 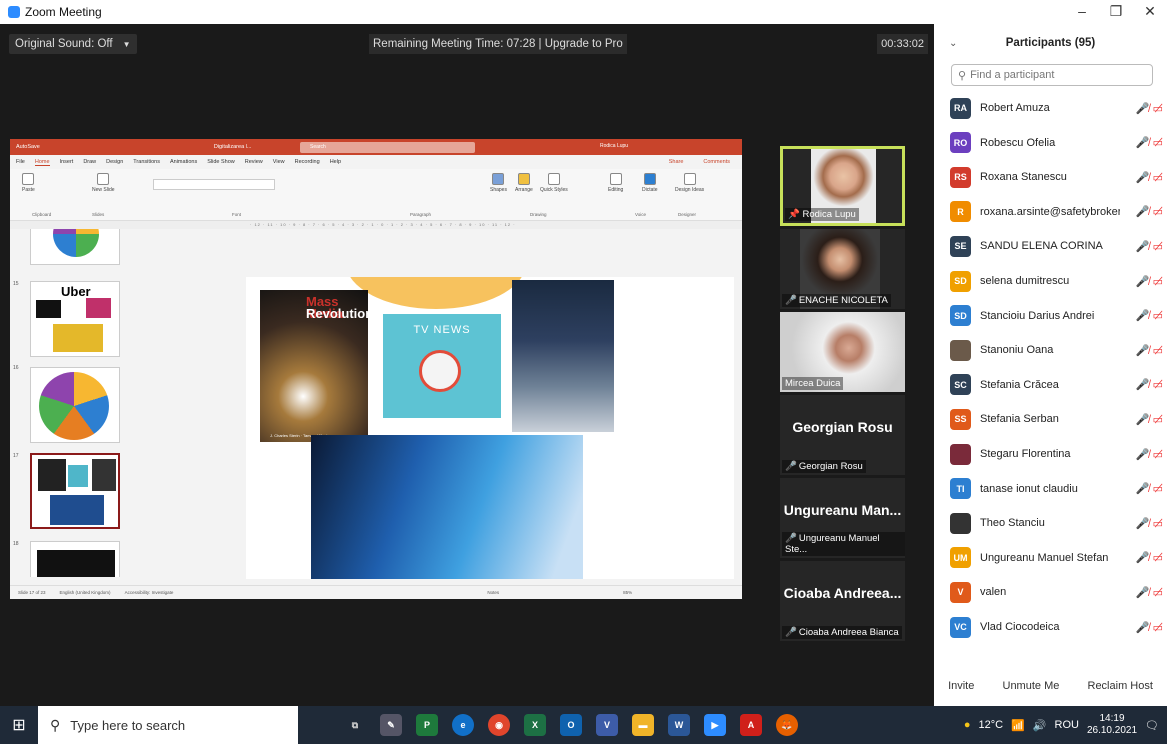 What do you see at coordinates (523, 179) in the screenshot?
I see `arrange-icon` at bounding box center [523, 179].